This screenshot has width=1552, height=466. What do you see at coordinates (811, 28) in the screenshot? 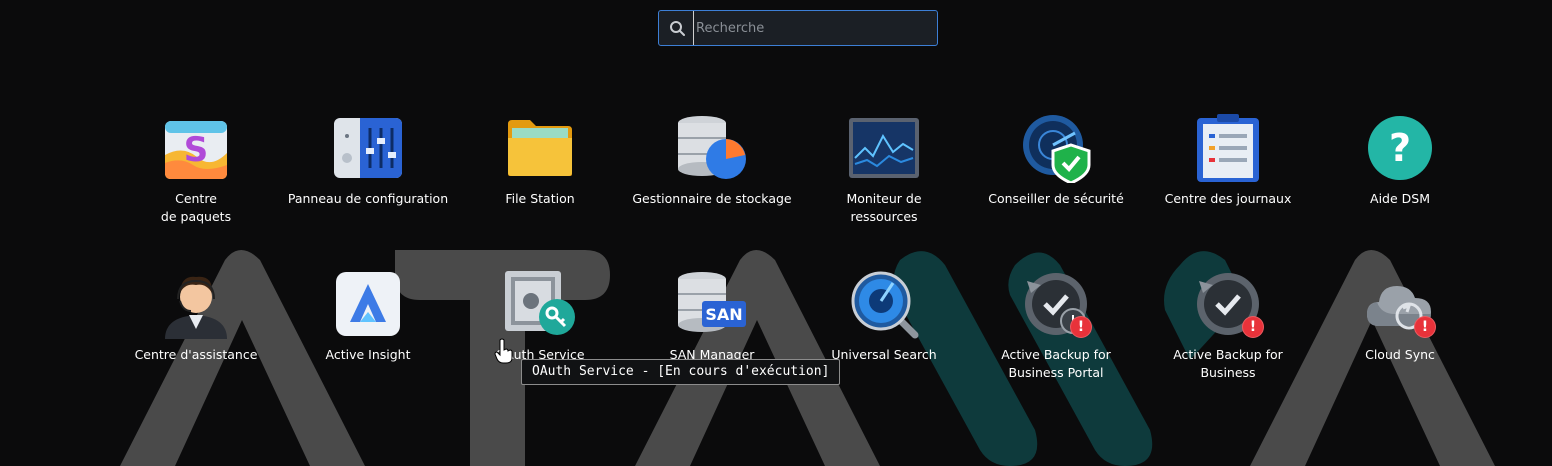
I see `search-input` at bounding box center [811, 28].